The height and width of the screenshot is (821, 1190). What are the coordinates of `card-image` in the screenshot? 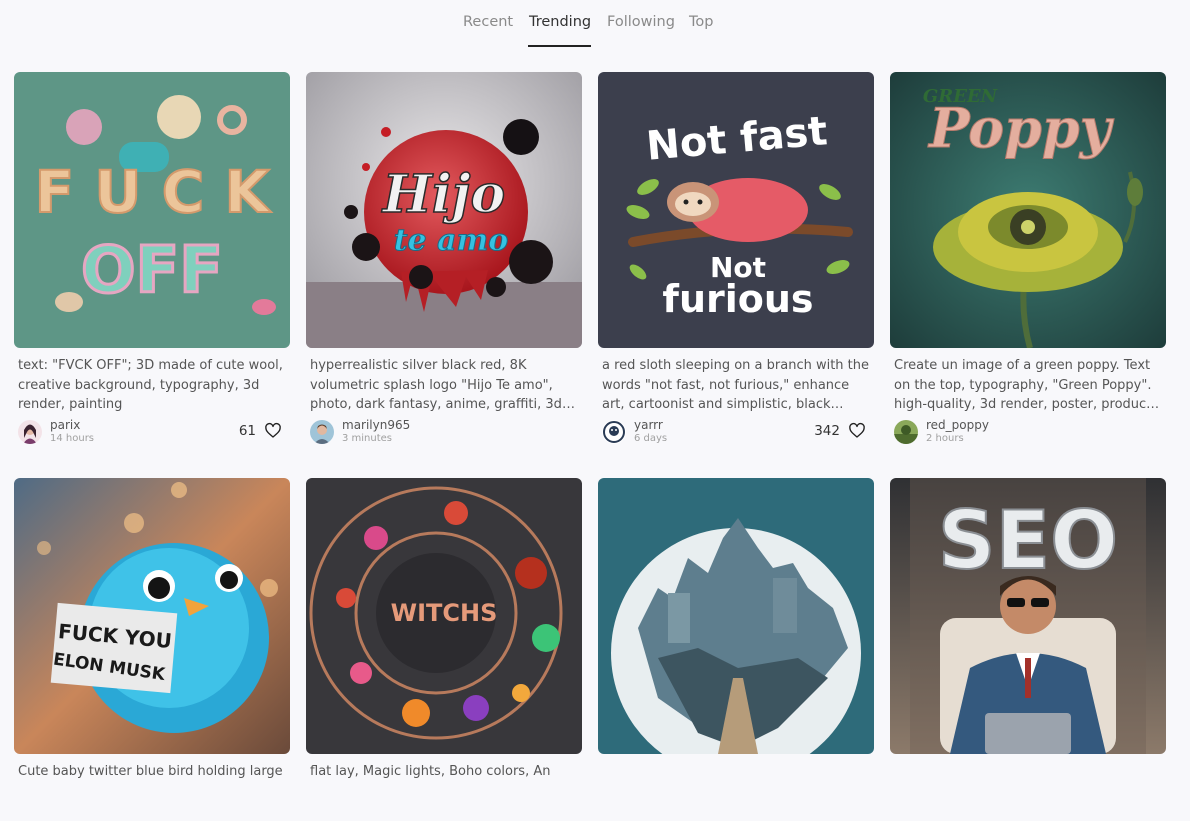 It's located at (736, 616).